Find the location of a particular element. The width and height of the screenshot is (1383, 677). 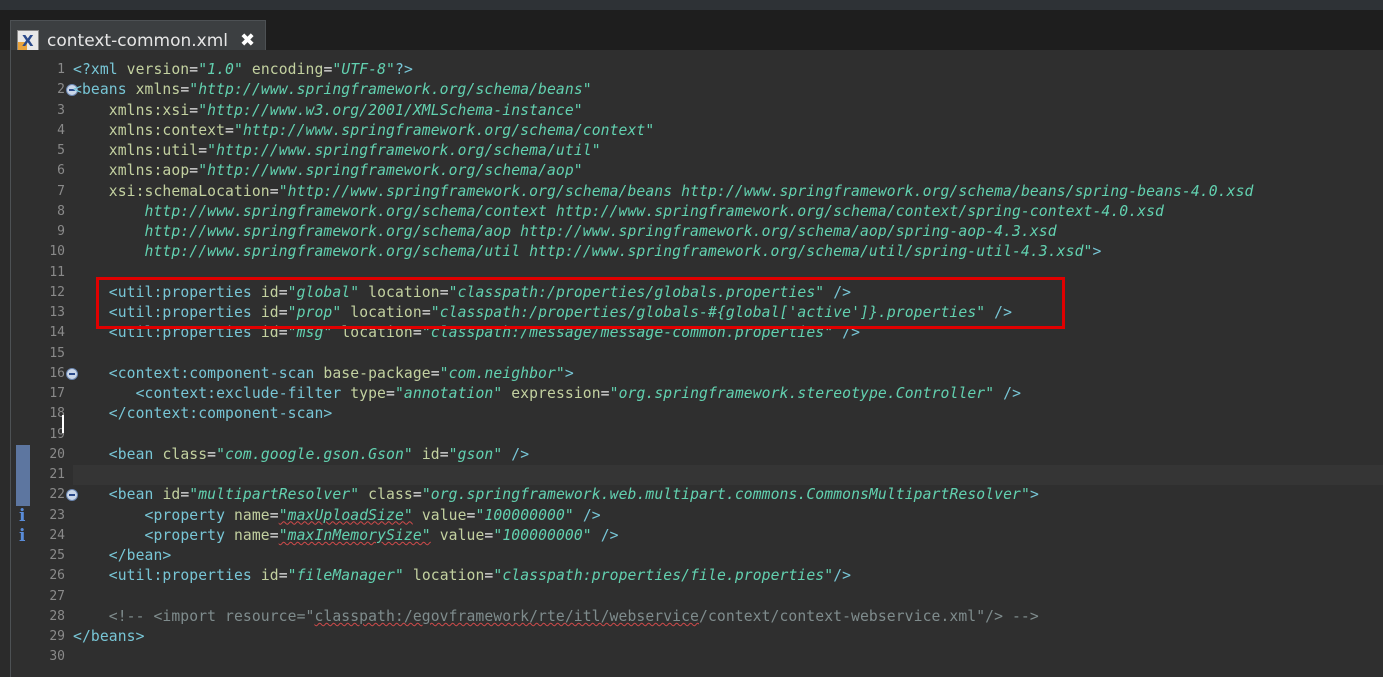

code-line: </beans> is located at coordinates (109, 637).